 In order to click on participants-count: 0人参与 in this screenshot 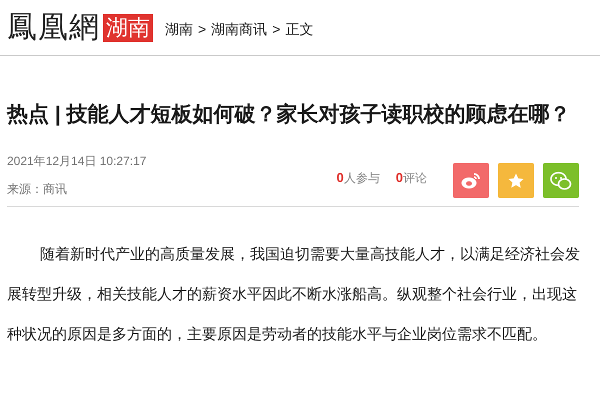, I will do `click(358, 177)`.